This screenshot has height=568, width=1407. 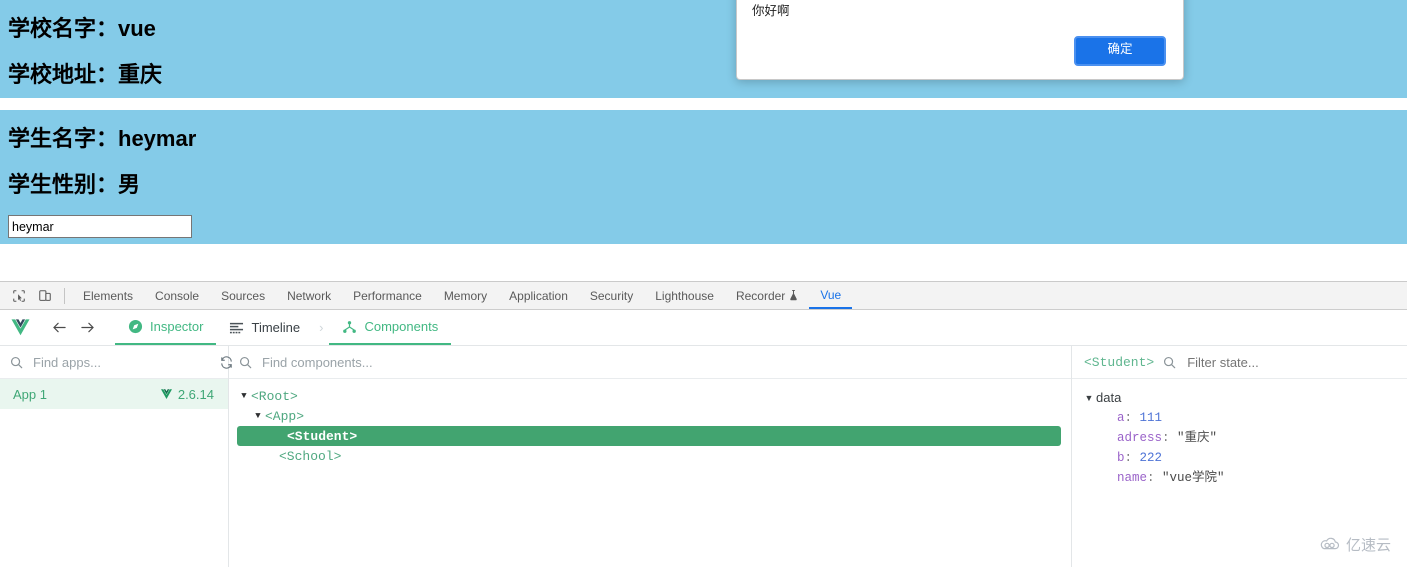 I want to click on state-group-label: data, so click(x=1109, y=397).